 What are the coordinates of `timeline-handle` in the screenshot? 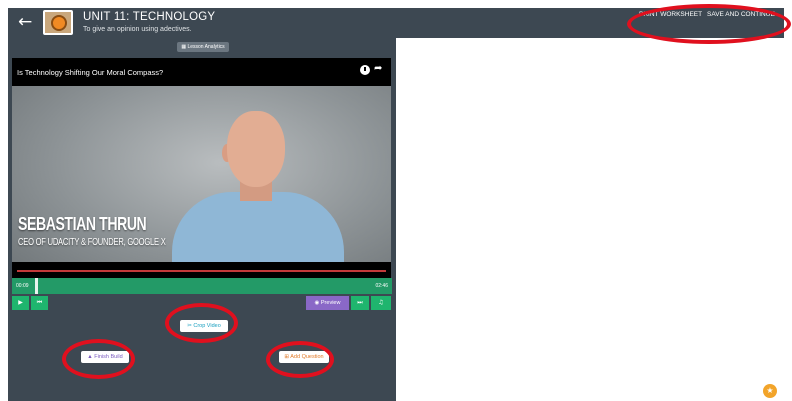 It's located at (36, 286).